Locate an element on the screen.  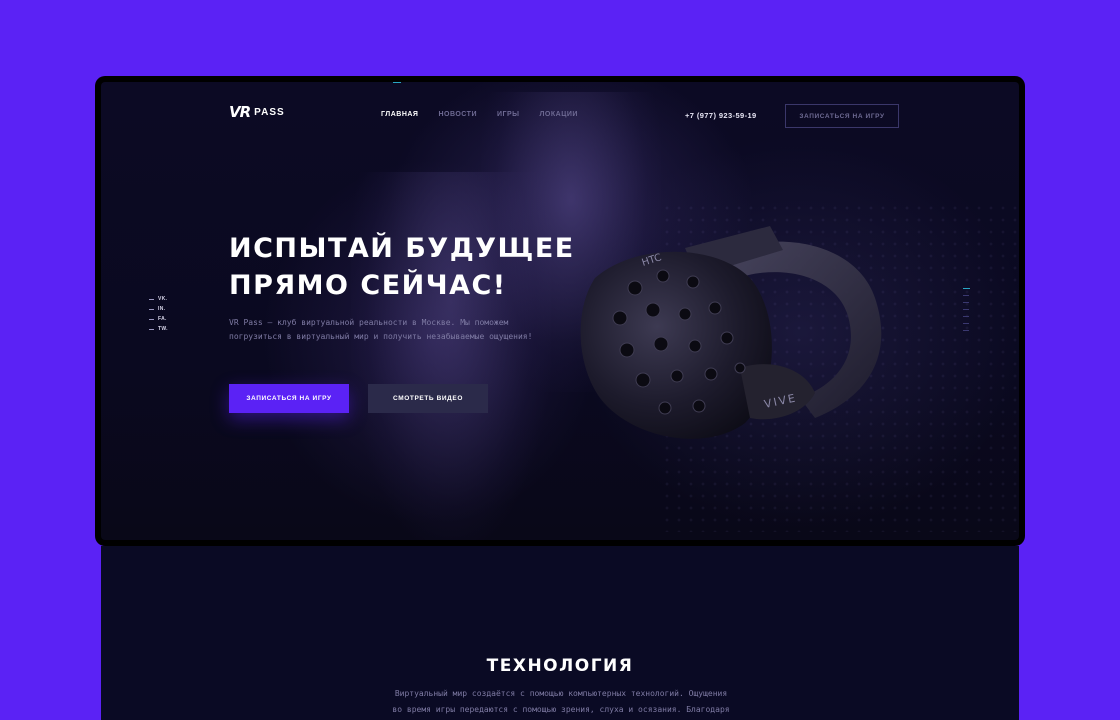
top-indicator is located at coordinates (397, 82).